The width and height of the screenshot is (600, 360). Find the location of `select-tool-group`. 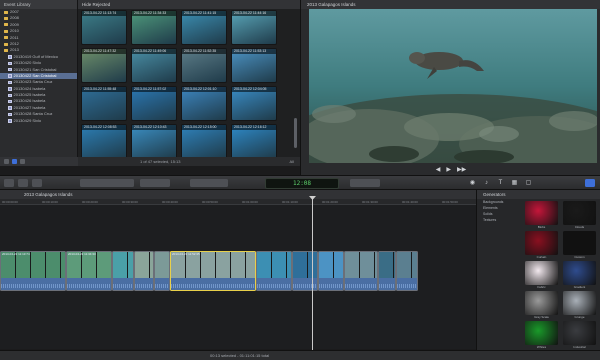

select-tool-group is located at coordinates (209, 183).